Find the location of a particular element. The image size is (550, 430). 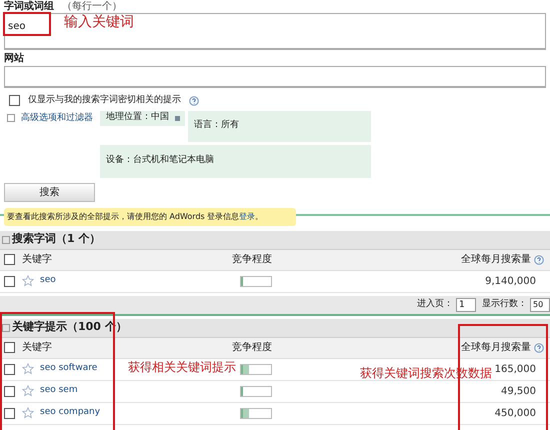

pager-label: 显示行数： is located at coordinates (504, 304).